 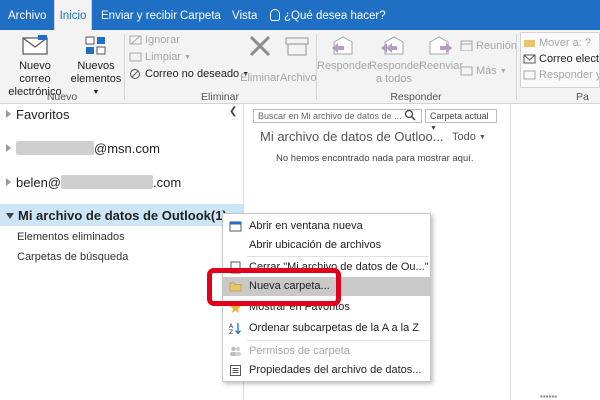 What do you see at coordinates (334, 328) in the screenshot?
I see `menu-item-label: Ordenar subcarpetas de la A a la Z` at bounding box center [334, 328].